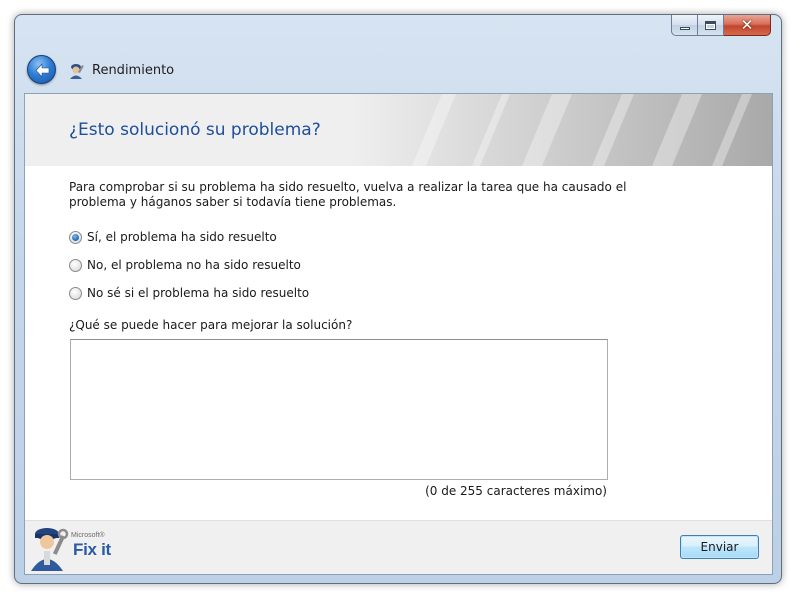 The image size is (800, 600). I want to click on arrow-left-icon, so click(42, 70).